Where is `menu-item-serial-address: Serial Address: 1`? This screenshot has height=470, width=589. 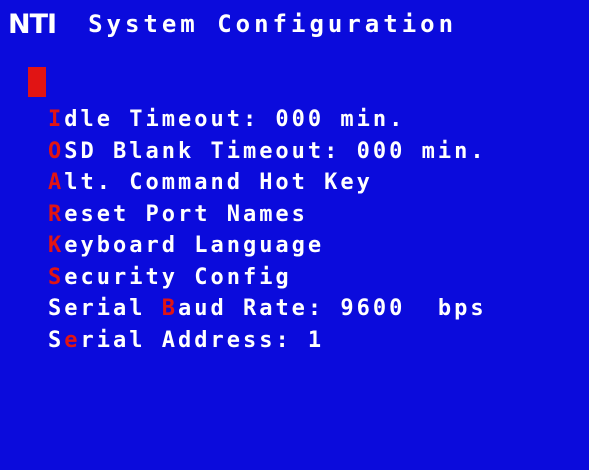
menu-item-serial-address: Serial Address: 1 is located at coordinates (267, 341).